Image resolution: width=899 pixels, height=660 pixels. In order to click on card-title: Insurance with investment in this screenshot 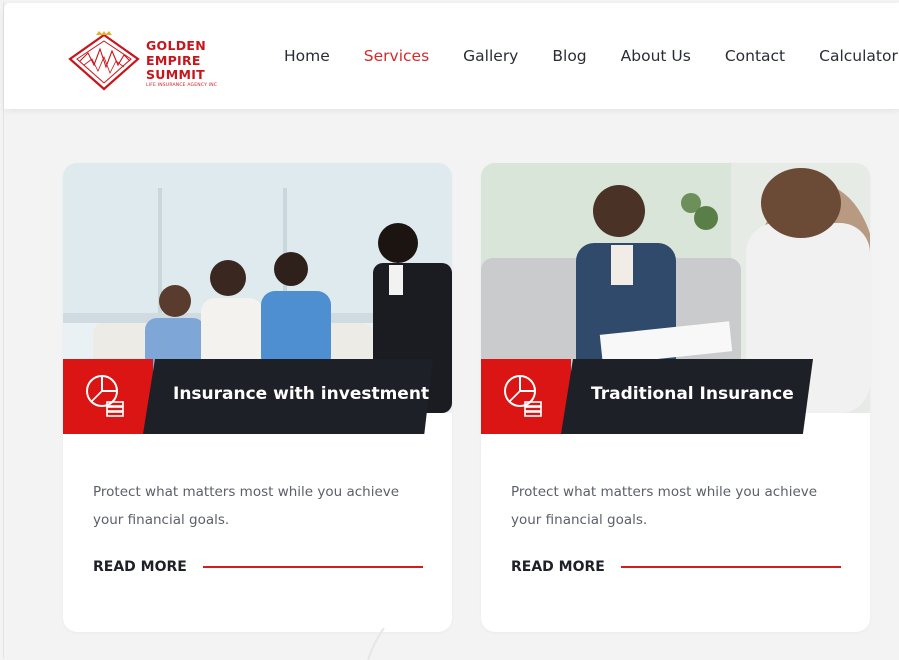, I will do `click(301, 394)`.